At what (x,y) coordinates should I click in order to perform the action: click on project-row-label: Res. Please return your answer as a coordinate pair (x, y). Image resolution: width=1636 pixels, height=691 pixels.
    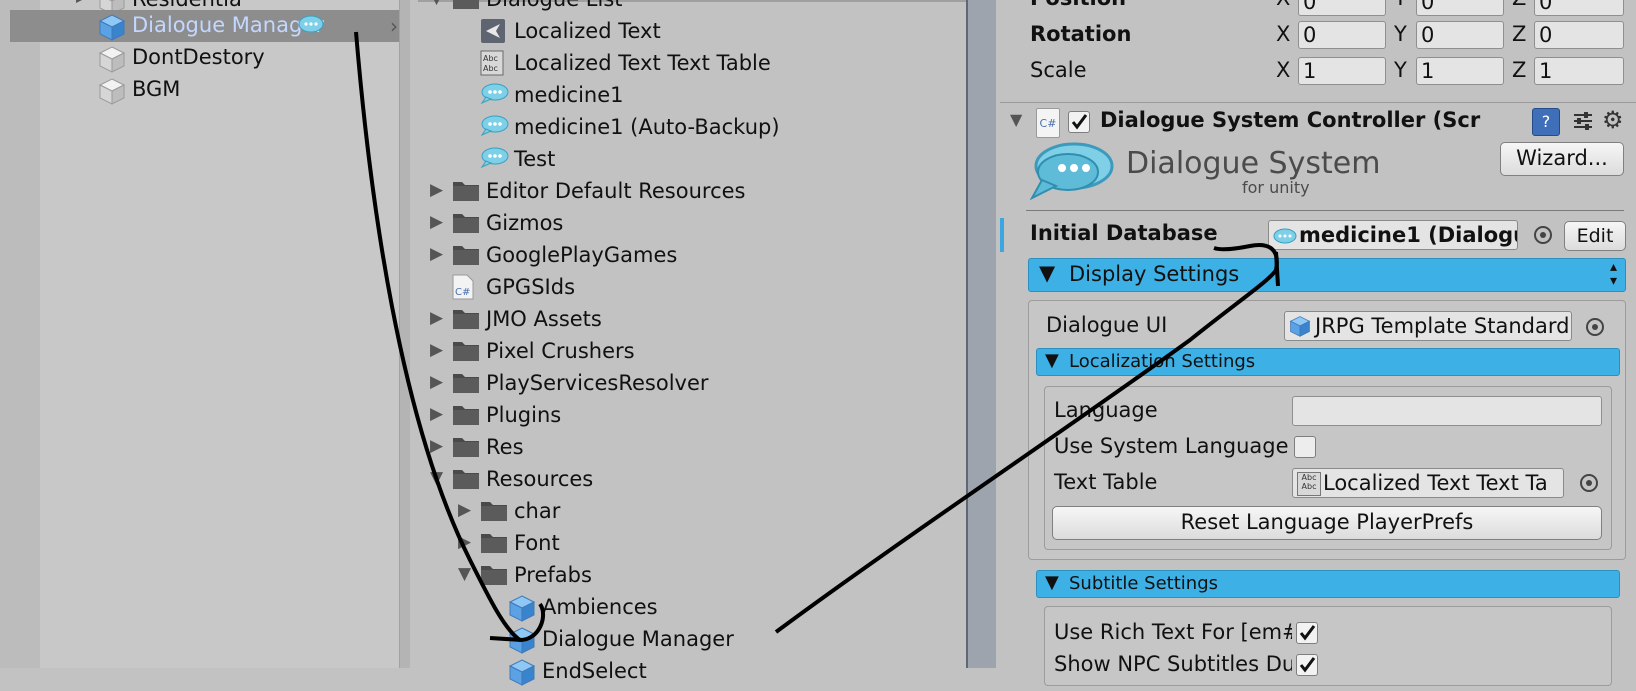
    Looking at the image, I should click on (505, 447).